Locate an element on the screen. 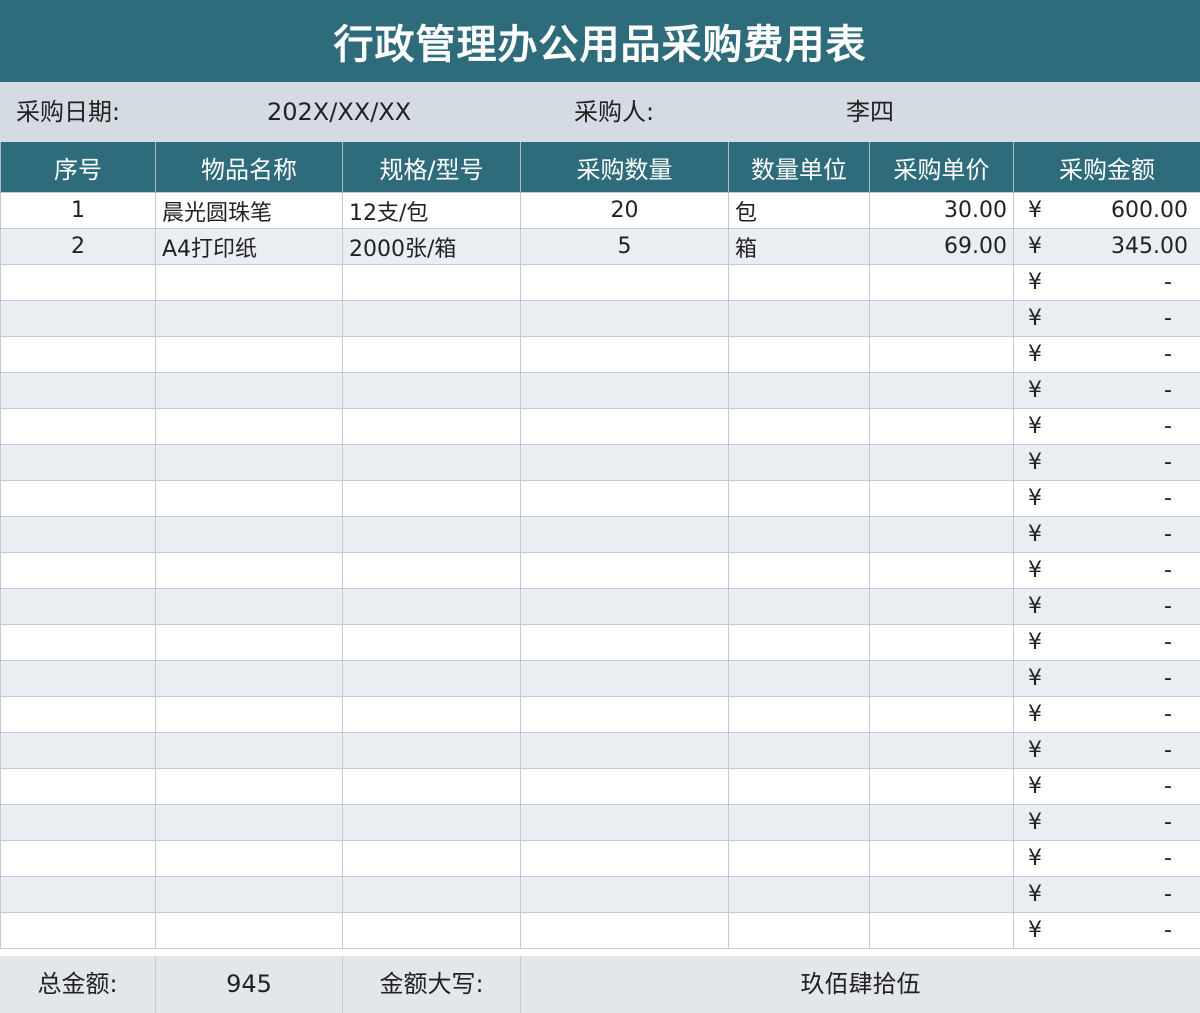 This screenshot has height=1013, width=1200. col-header-unit: 数量单位 is located at coordinates (799, 167).